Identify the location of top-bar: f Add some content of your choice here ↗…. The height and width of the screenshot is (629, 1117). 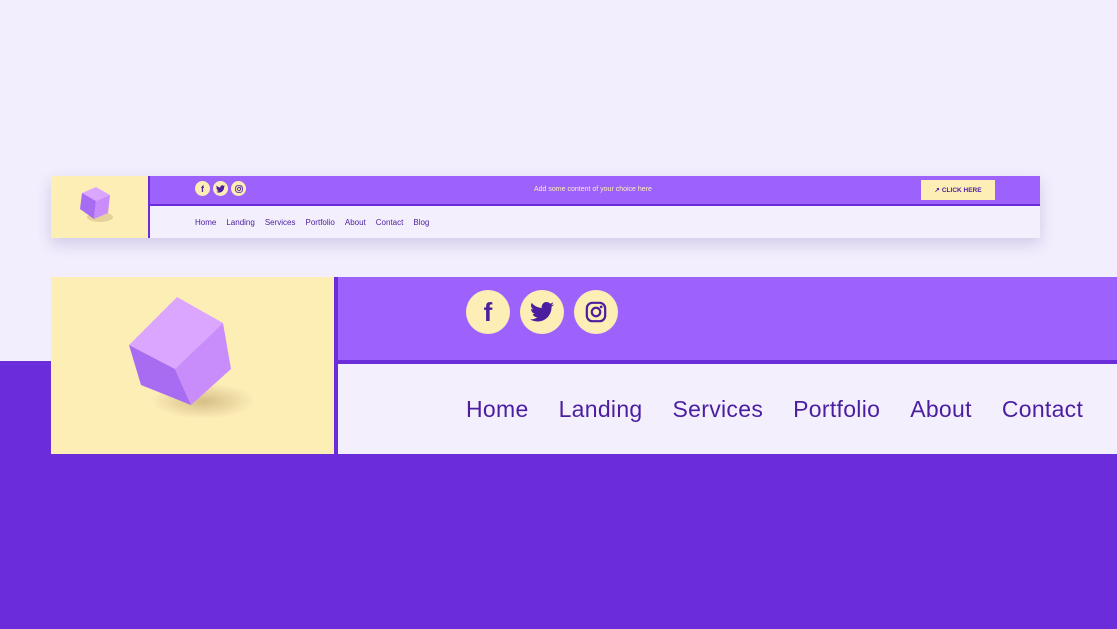
(595, 191).